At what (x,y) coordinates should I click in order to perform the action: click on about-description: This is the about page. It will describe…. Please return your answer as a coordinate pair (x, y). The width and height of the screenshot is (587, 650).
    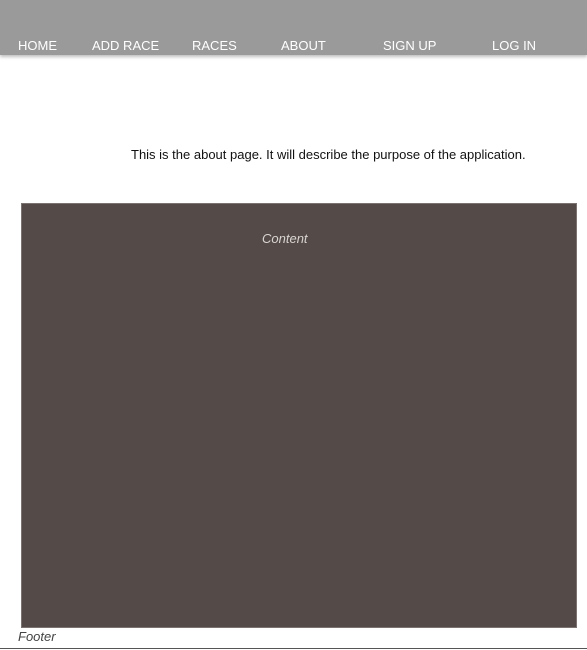
    Looking at the image, I should click on (328, 154).